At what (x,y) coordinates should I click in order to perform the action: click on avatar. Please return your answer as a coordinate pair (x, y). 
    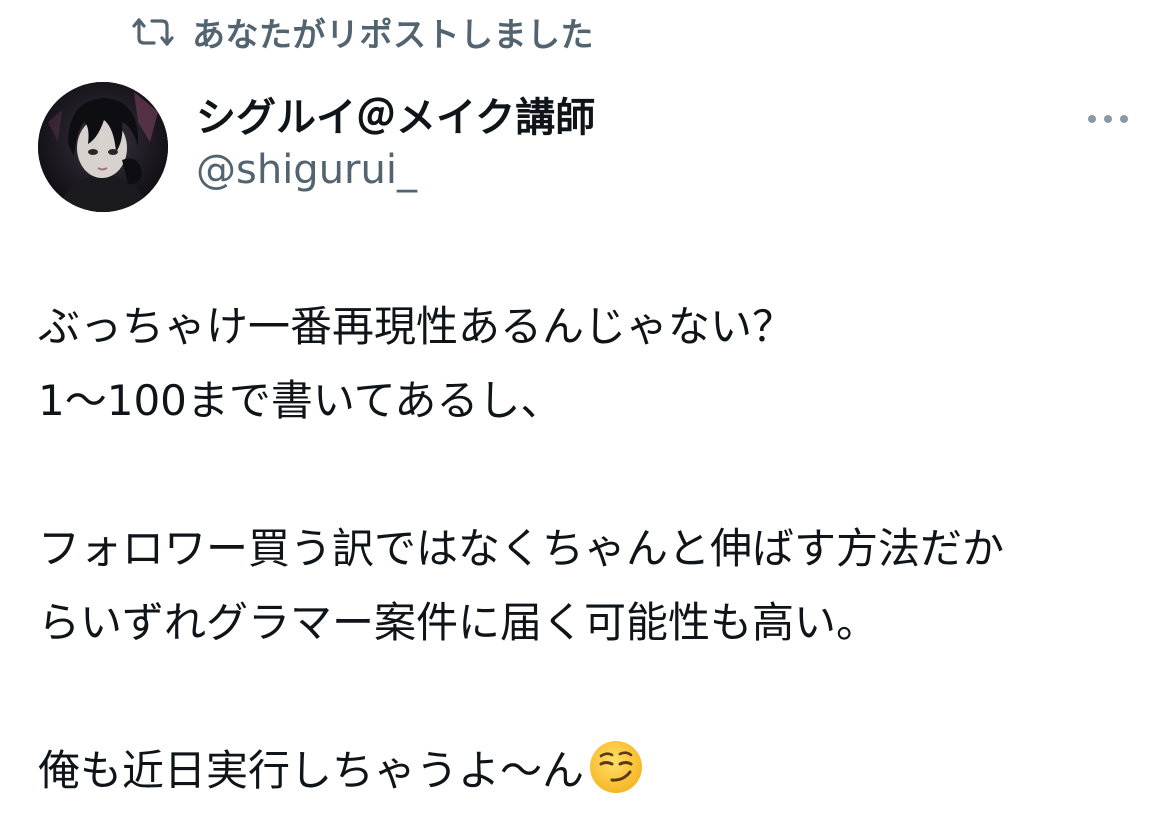
    Looking at the image, I should click on (103, 147).